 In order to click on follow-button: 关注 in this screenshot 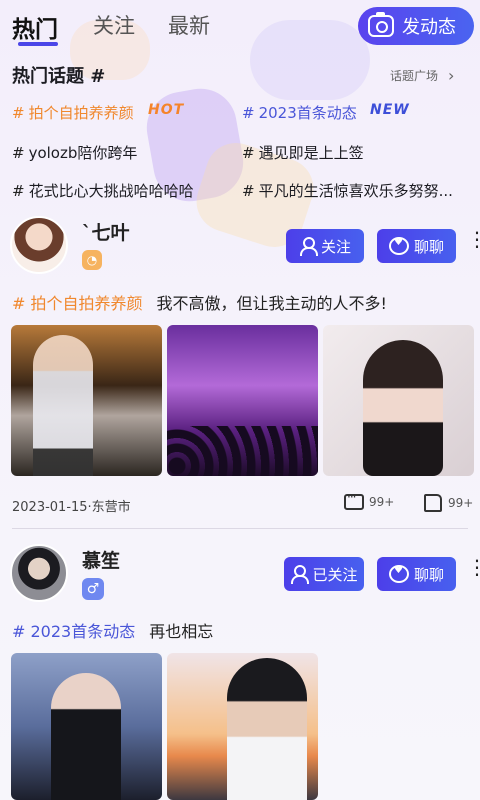, I will do `click(325, 246)`.